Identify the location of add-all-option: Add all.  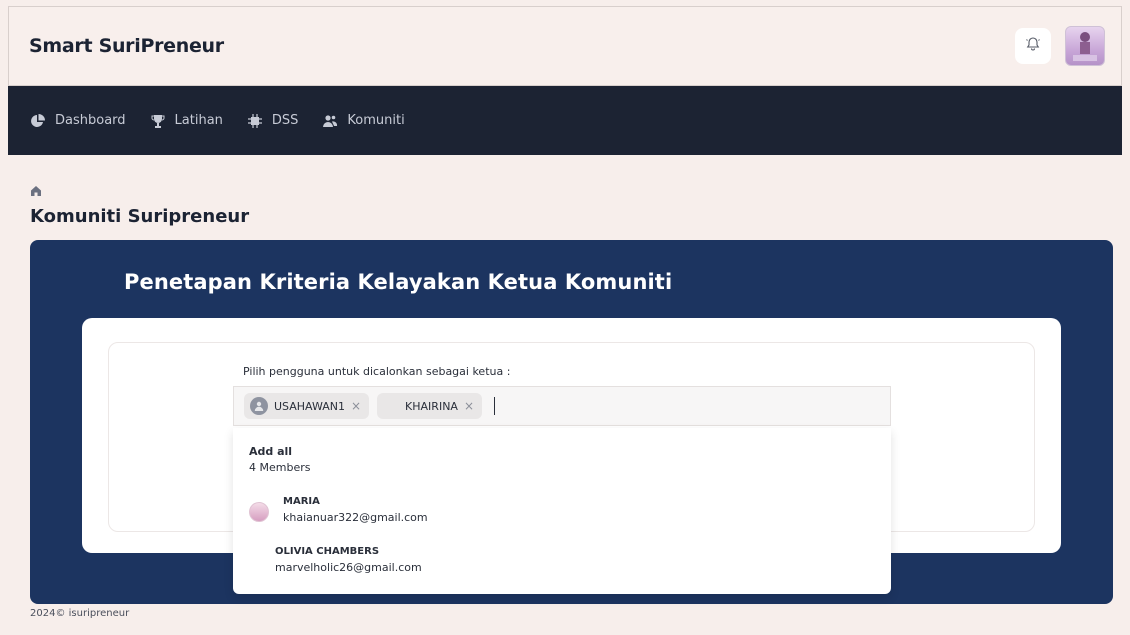
(270, 451).